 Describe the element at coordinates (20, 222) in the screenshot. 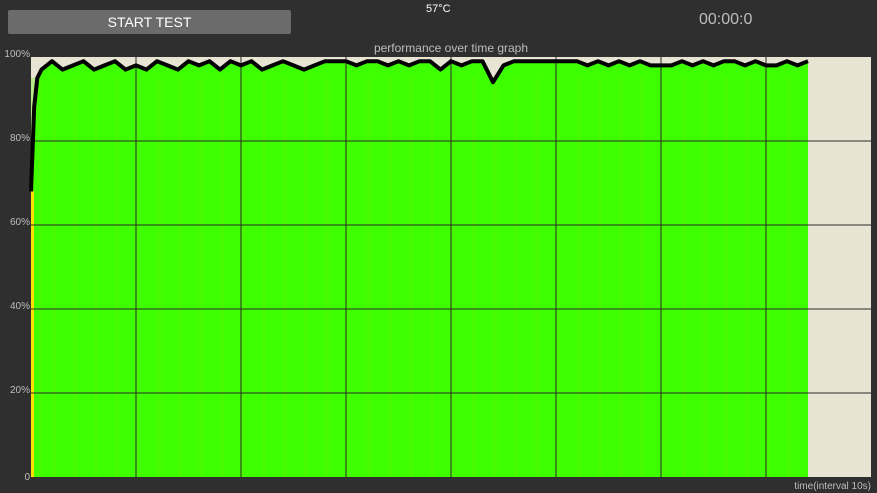

I see `y-tick-label: 60%` at that location.